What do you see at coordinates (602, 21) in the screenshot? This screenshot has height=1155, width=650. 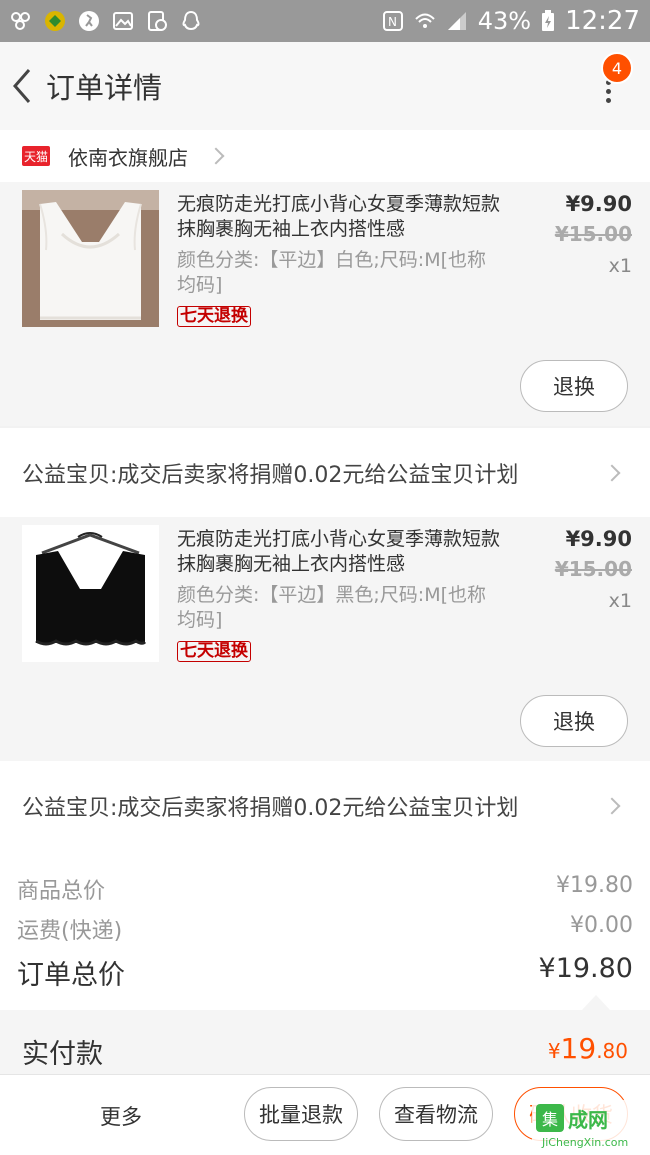 I see `clock: 12:27` at bounding box center [602, 21].